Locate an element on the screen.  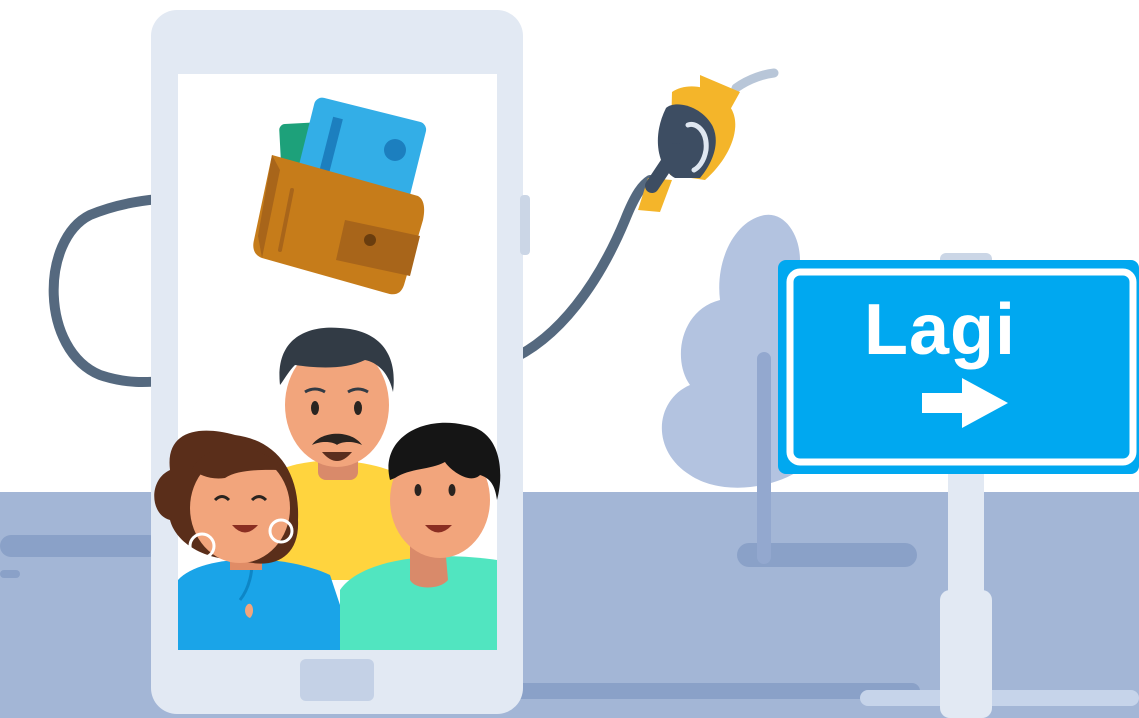
fuel-nozzle-icon is located at coordinates (708, 140).